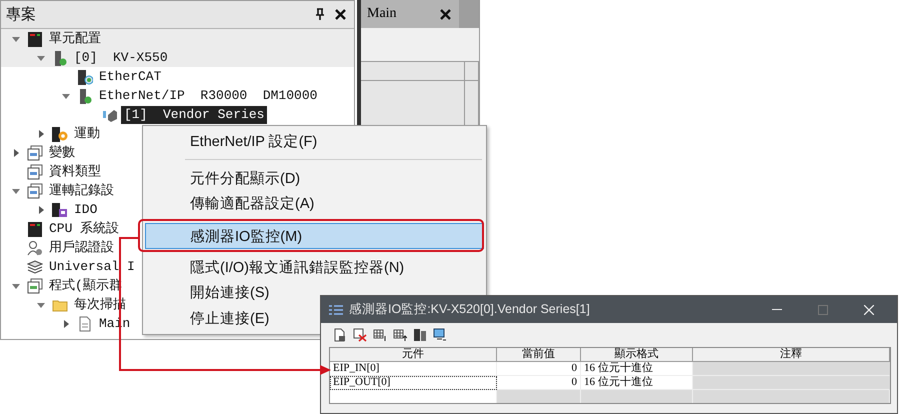  Describe the element at coordinates (75, 39) in the screenshot. I see `tree-item: 單元配置` at that location.